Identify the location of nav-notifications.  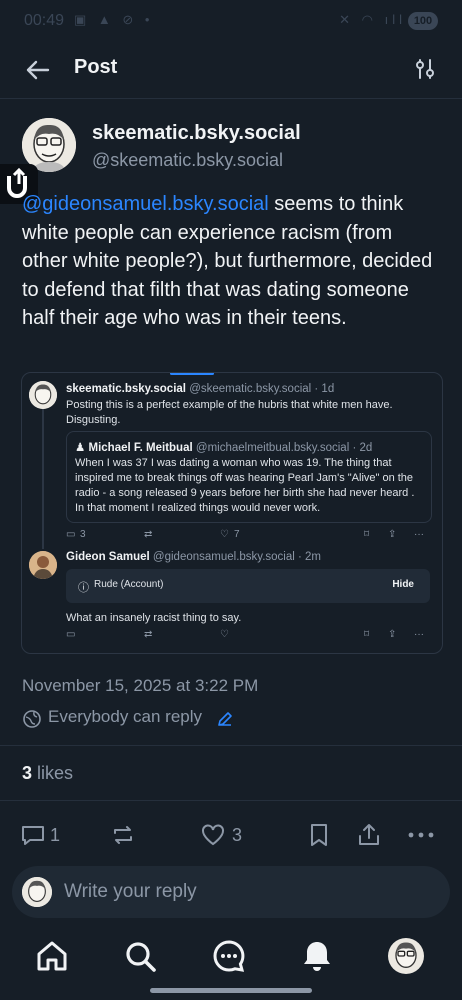
(317, 956).